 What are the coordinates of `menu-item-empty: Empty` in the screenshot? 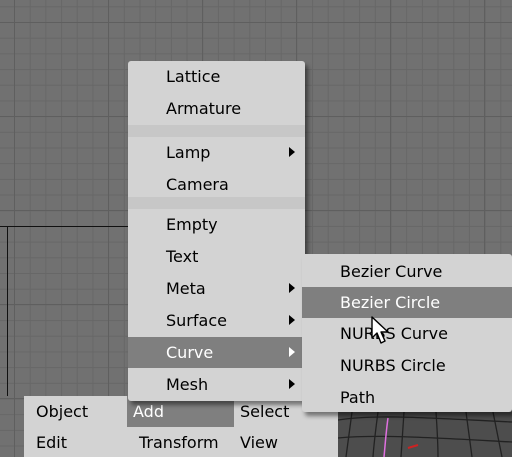 It's located at (216, 224).